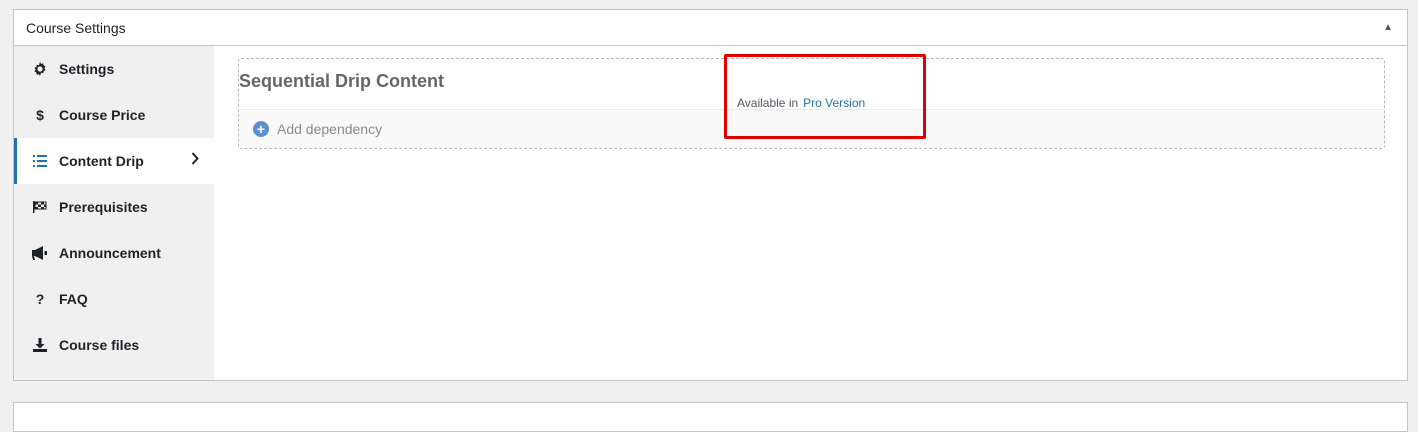 This screenshot has height=432, width=1418. I want to click on list-icon, so click(40, 161).